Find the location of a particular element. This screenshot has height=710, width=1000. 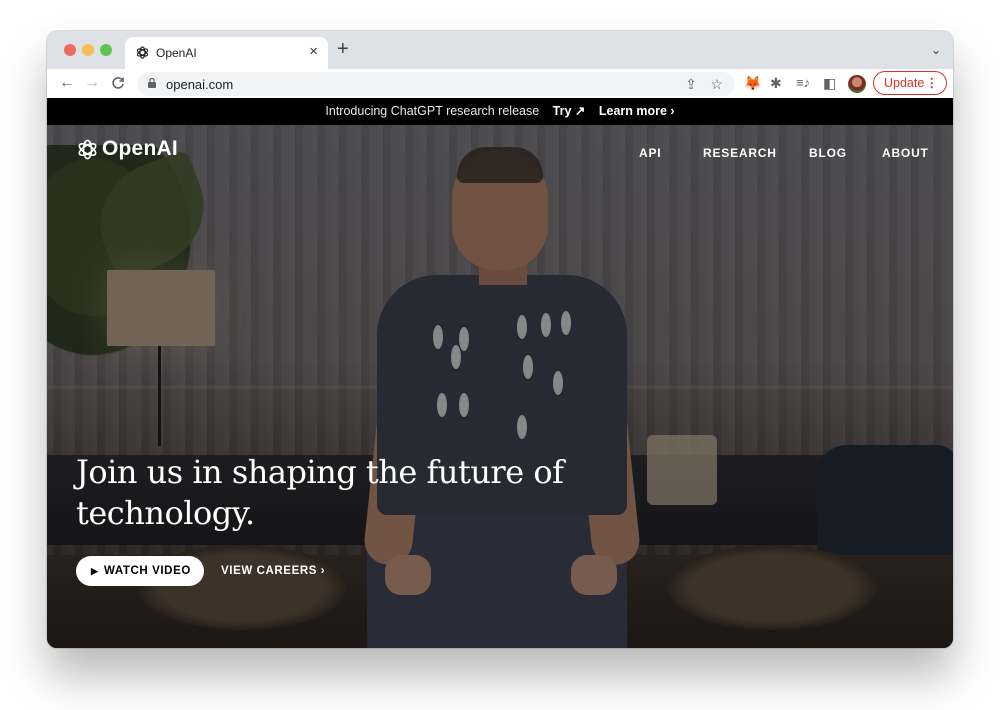

tab-search-chevron-icon: ⌄ is located at coordinates (936, 50).